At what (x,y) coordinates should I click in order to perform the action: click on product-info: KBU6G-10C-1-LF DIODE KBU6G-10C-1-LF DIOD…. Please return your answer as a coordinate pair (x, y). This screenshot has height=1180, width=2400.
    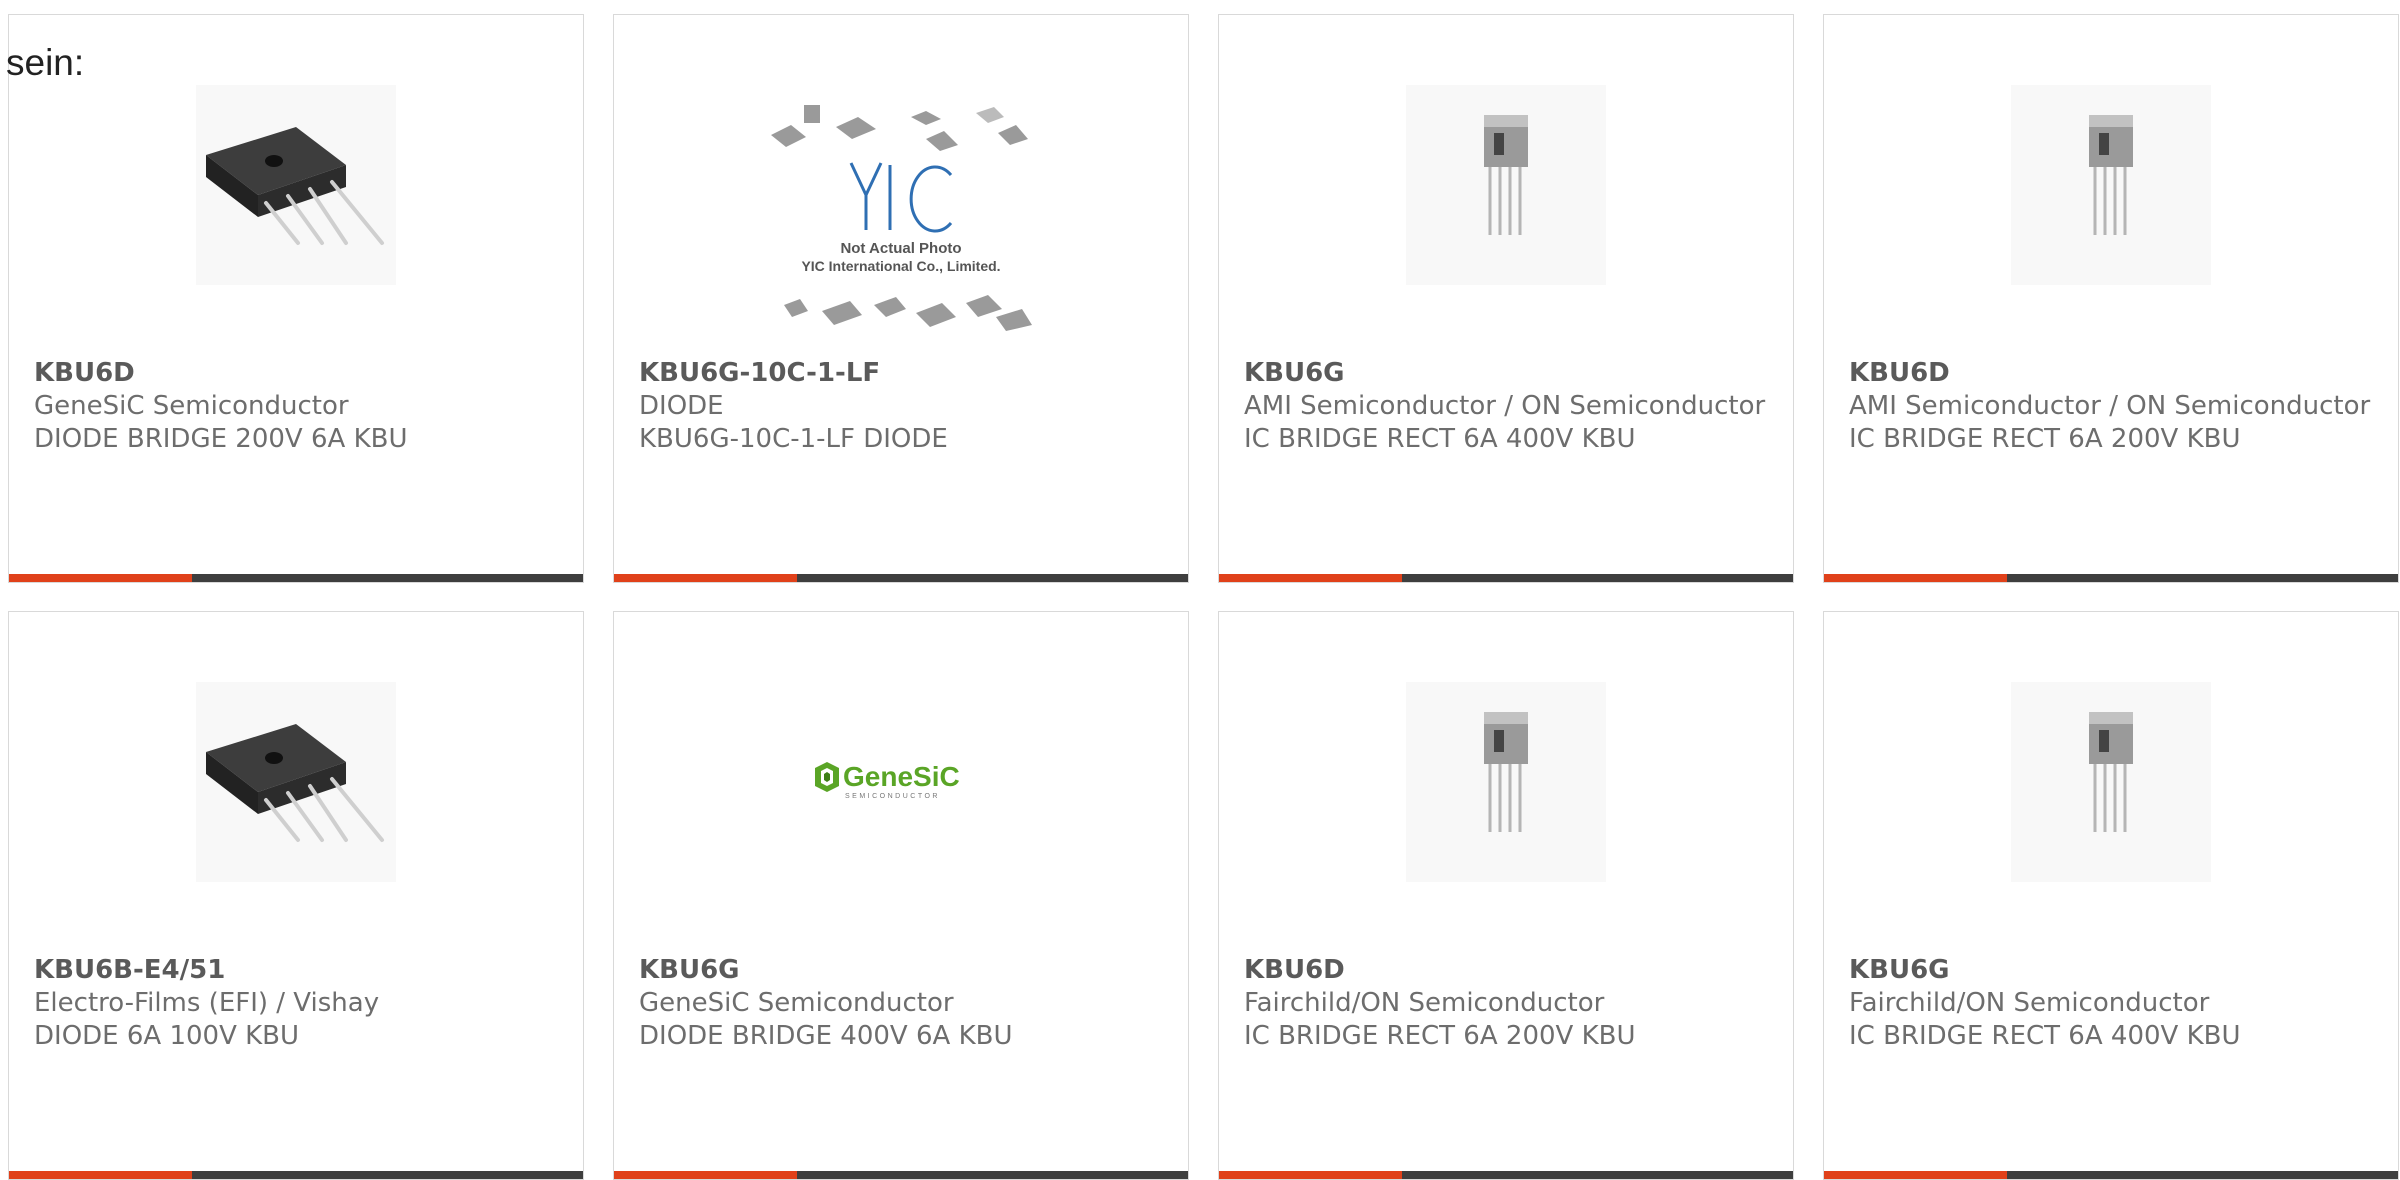
    Looking at the image, I should click on (903, 406).